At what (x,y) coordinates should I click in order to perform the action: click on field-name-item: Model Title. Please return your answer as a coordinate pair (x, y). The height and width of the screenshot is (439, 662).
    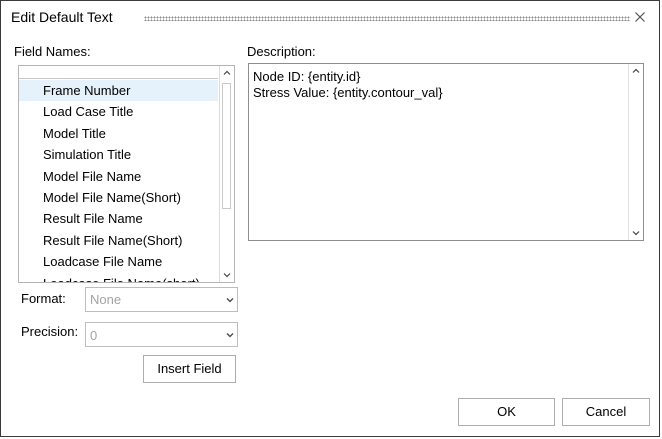
    Looking at the image, I should click on (118, 133).